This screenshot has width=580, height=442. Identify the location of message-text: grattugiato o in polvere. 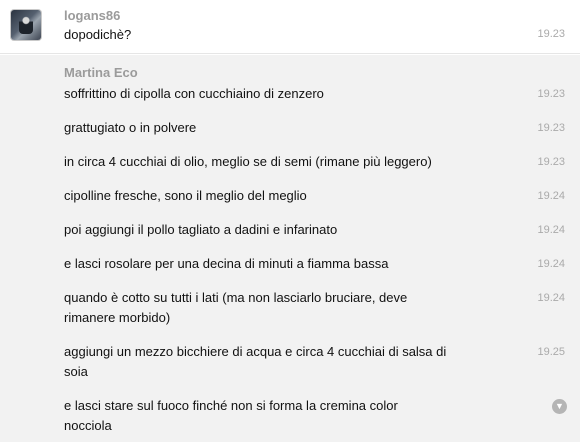
(130, 127).